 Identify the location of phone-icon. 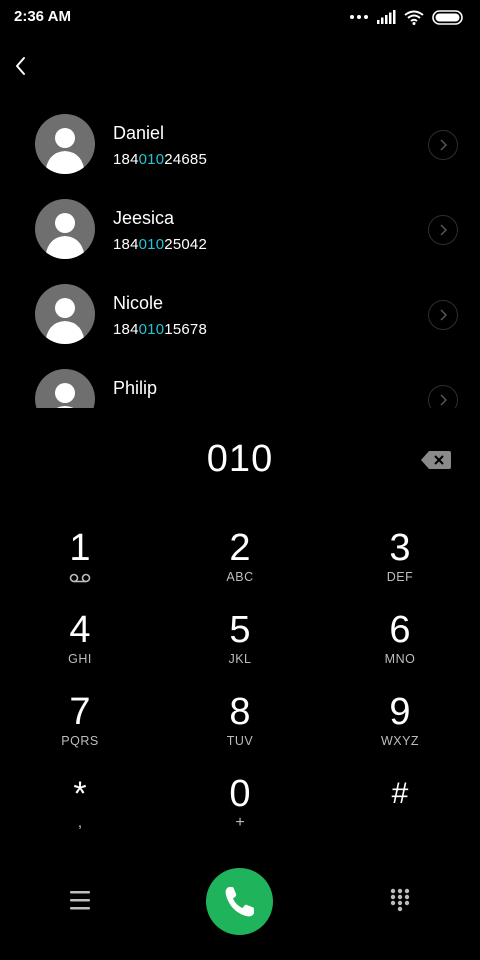
(239, 902).